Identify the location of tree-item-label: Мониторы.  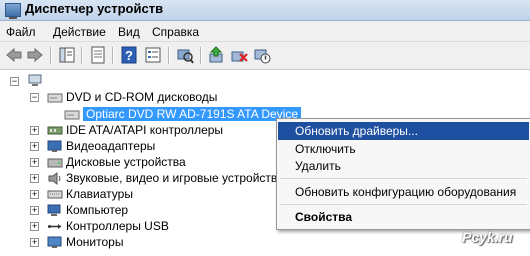
(95, 242).